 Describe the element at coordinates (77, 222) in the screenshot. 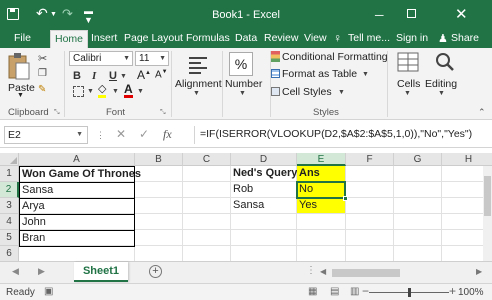

I see `cell-a4: John` at that location.